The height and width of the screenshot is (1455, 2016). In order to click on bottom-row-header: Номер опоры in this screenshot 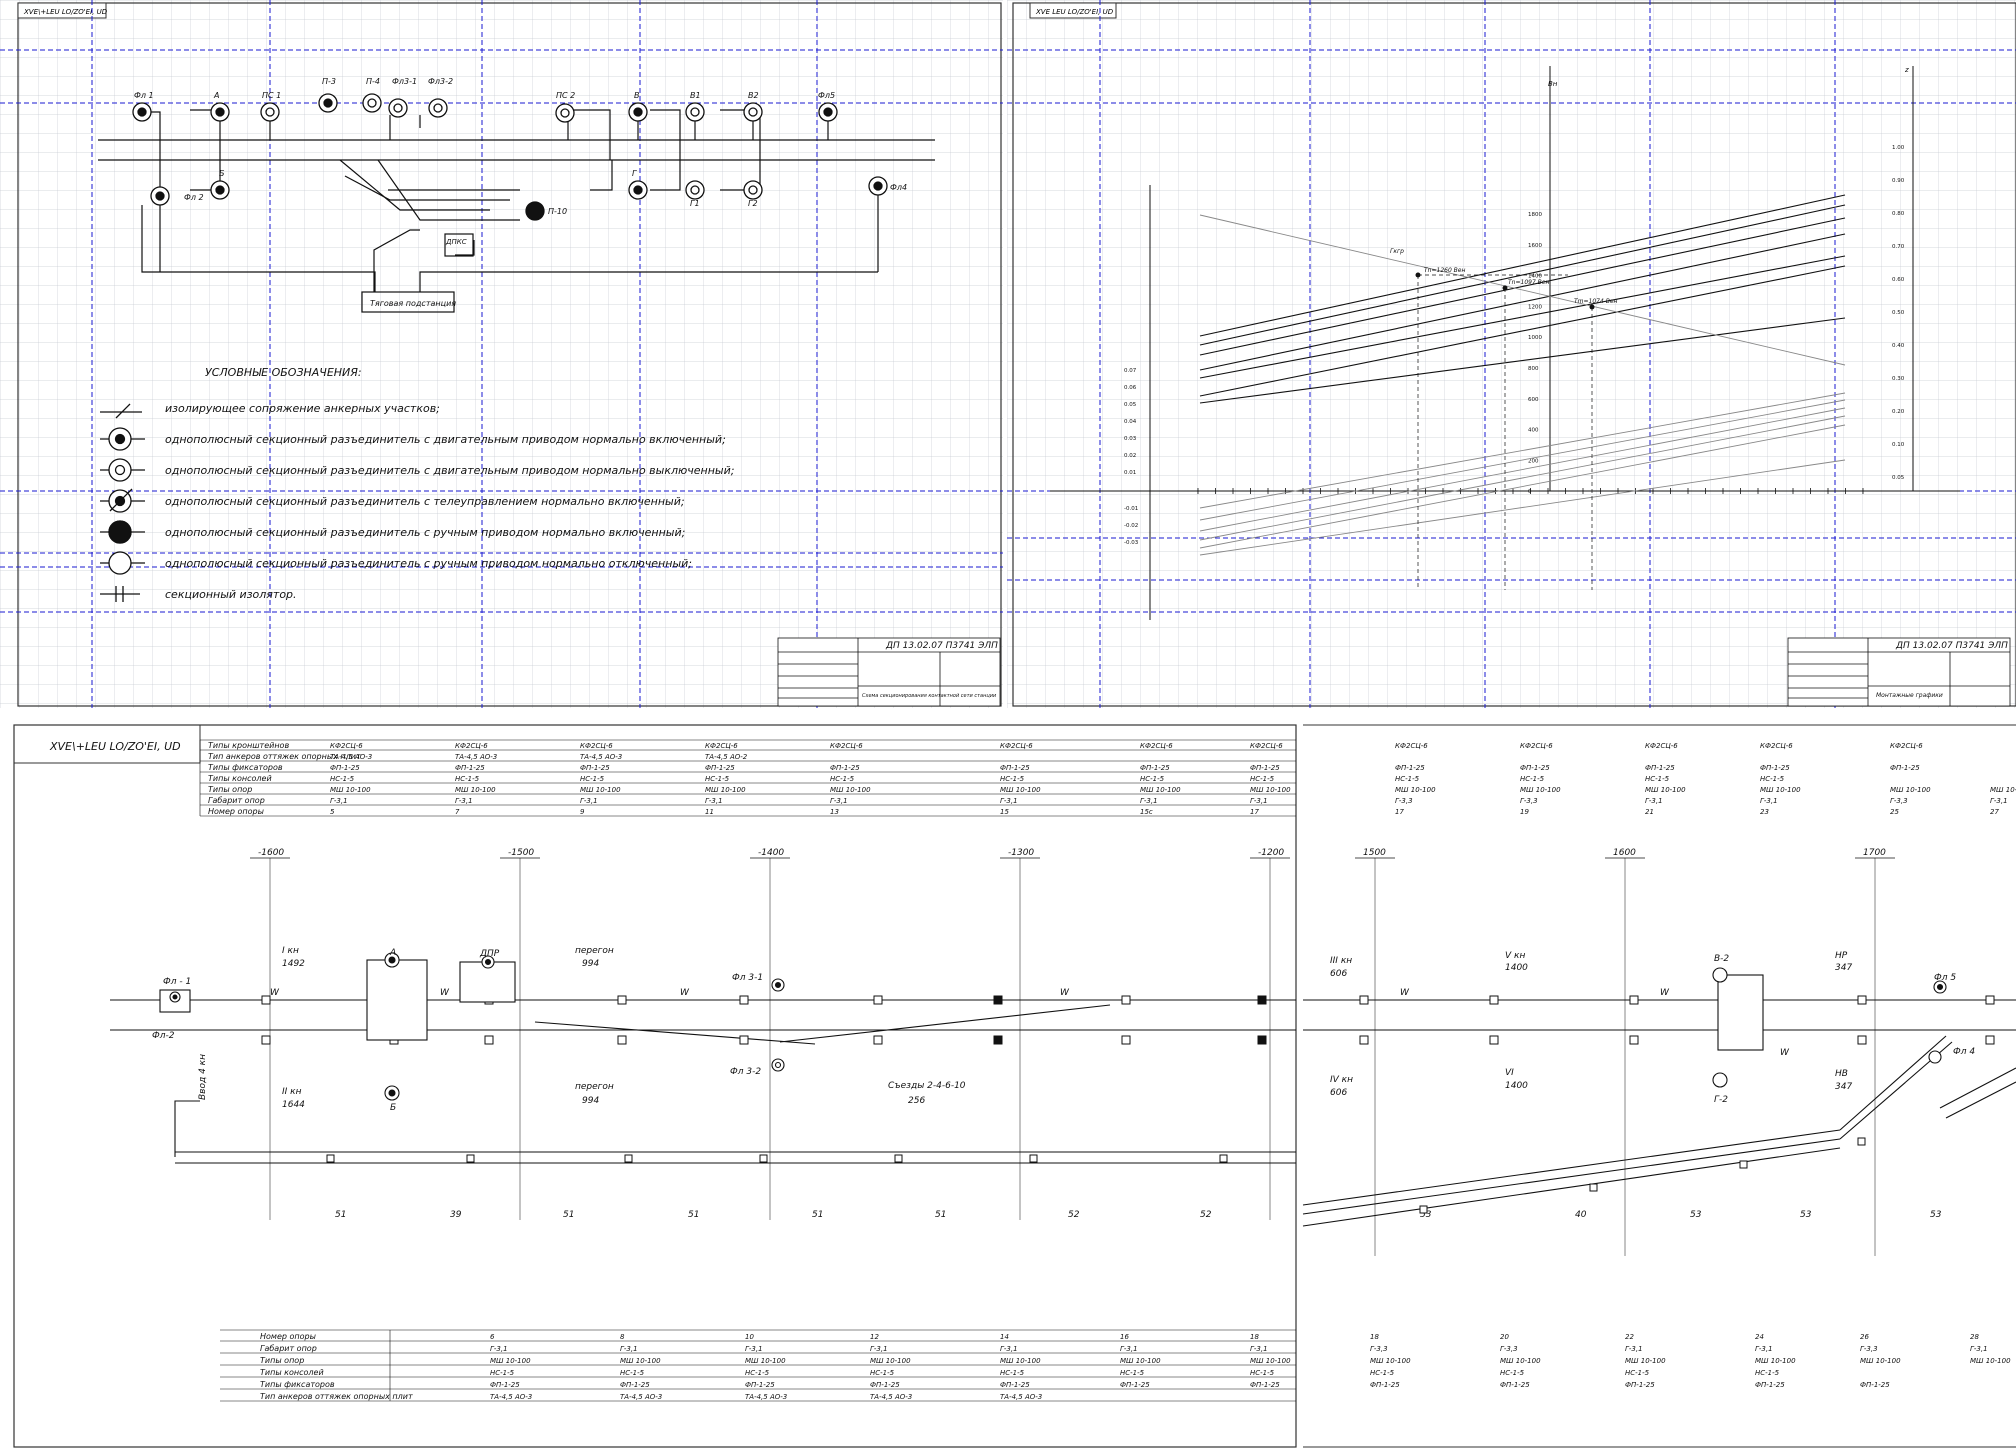, I will do `click(288, 1336)`.